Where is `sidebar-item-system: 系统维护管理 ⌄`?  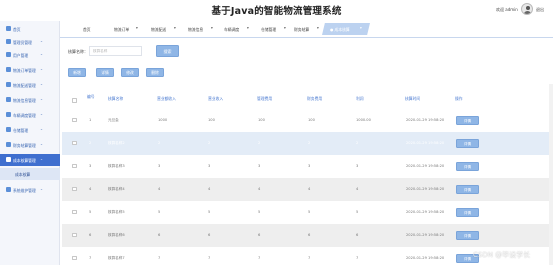
sidebar-item-system: 系统维护管理 ⌄ is located at coordinates (30, 190).